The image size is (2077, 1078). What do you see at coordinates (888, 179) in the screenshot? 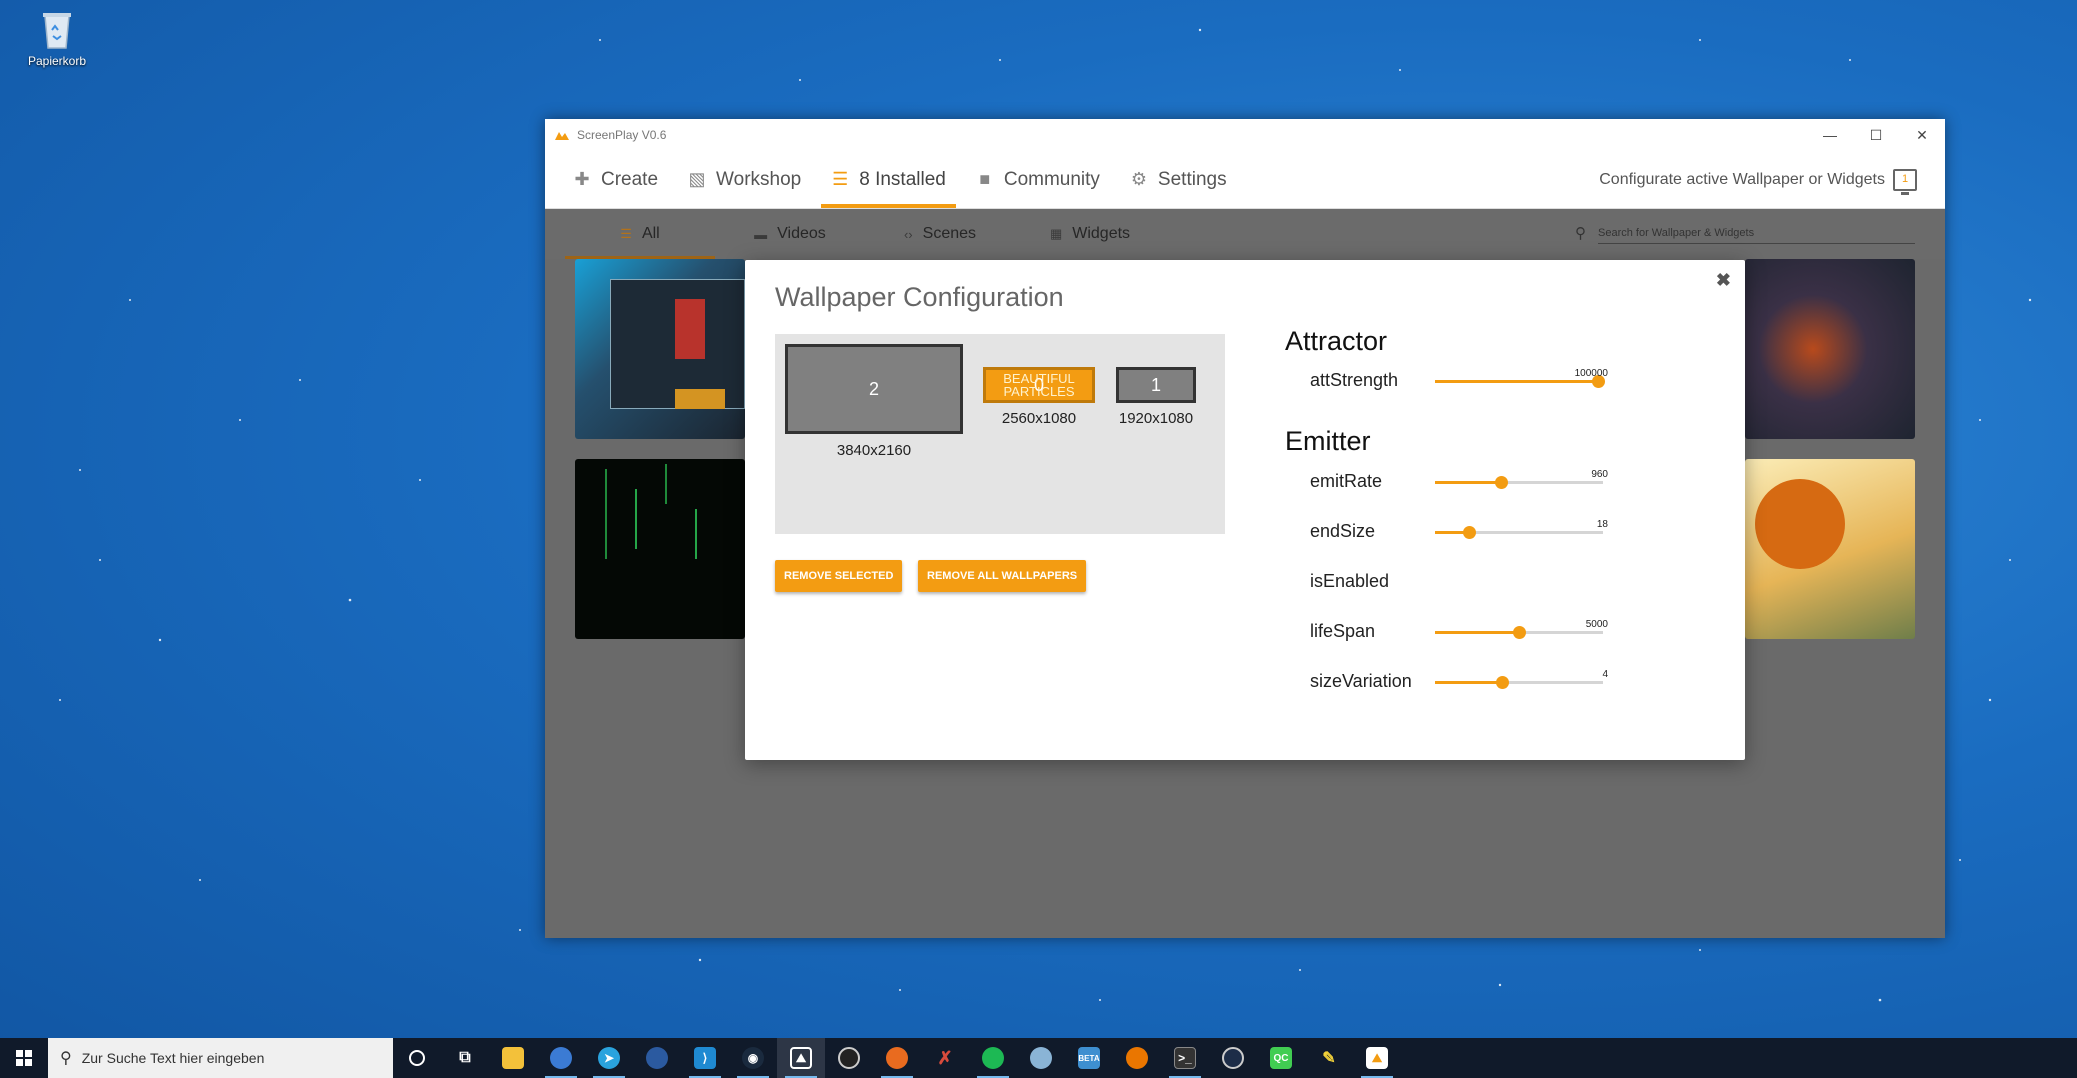
I see `nav-installed: ☰ 8 Installed` at bounding box center [888, 179].